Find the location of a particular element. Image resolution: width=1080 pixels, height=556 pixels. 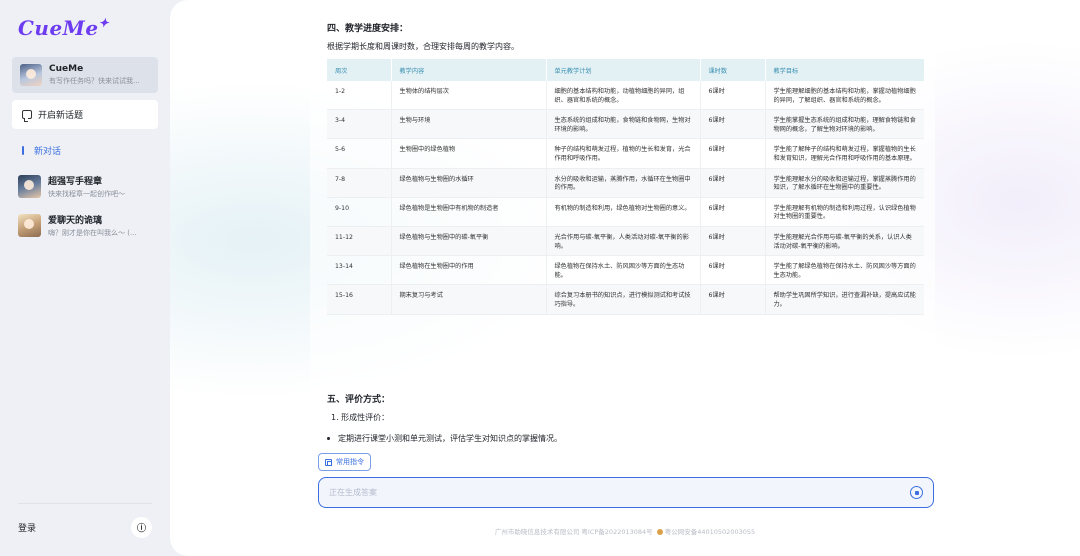

table-cell: 生态系统的组成和功能，食物链和食物网，生物对环境的影响。 is located at coordinates (623, 124).